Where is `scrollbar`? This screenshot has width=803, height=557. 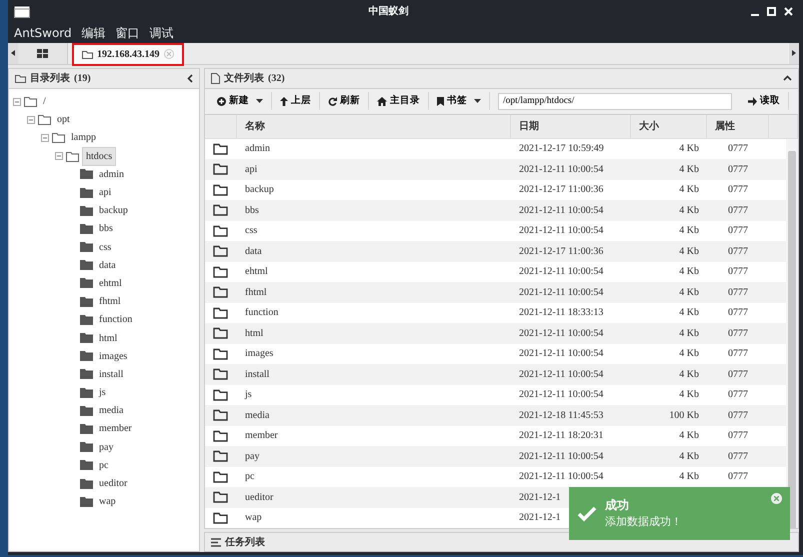 scrollbar is located at coordinates (792, 333).